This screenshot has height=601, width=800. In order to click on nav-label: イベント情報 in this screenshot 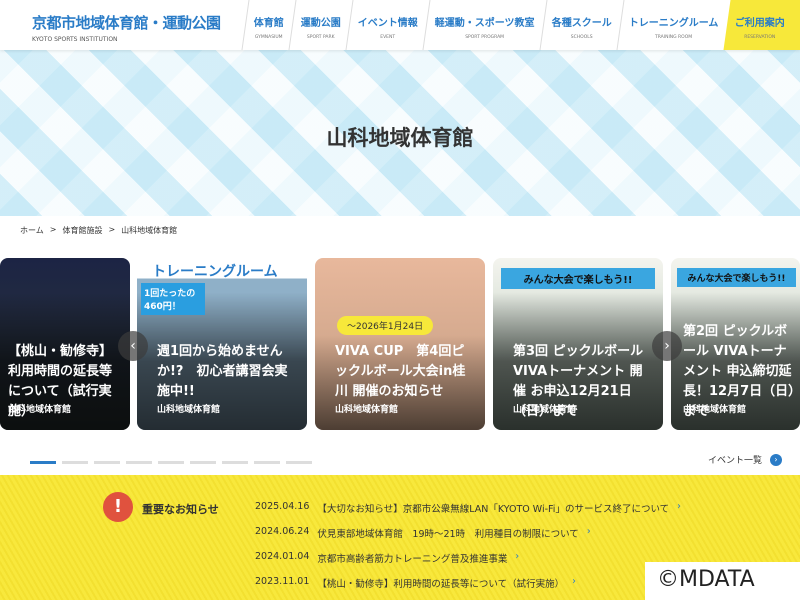, I will do `click(387, 23)`.